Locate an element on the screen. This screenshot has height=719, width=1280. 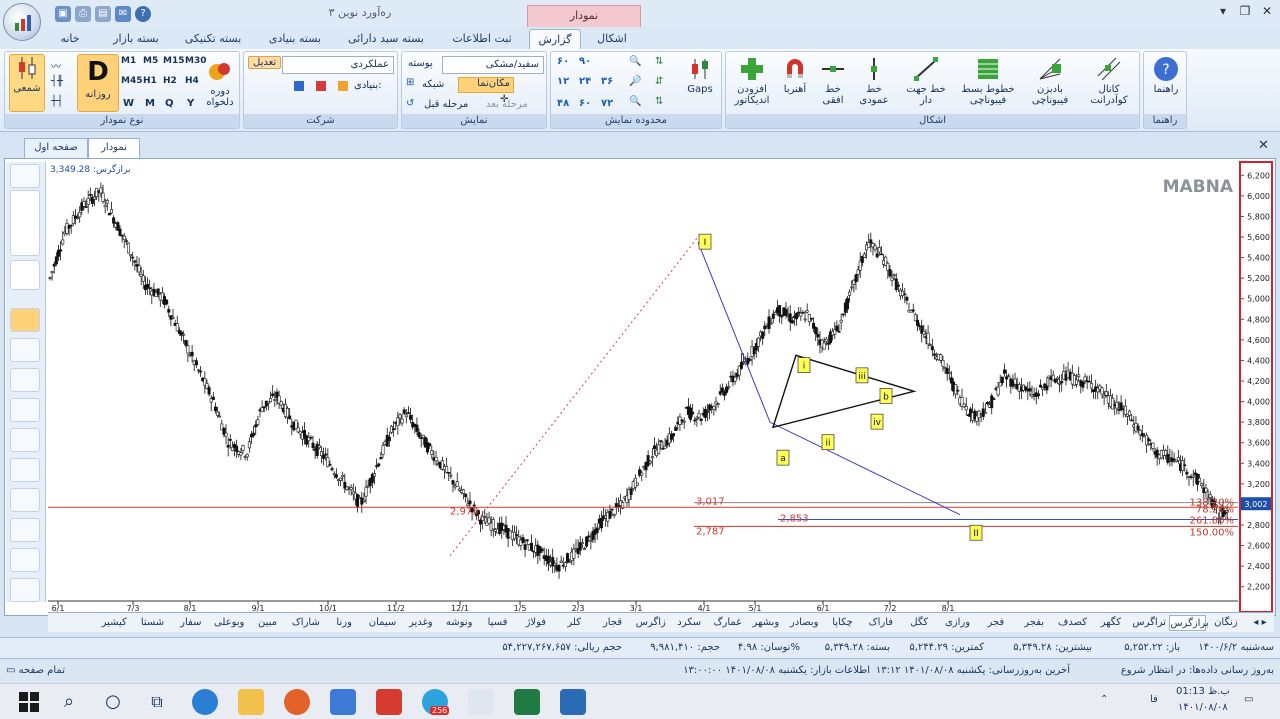
zoom-fit-icon: 🔍 is located at coordinates (635, 101).